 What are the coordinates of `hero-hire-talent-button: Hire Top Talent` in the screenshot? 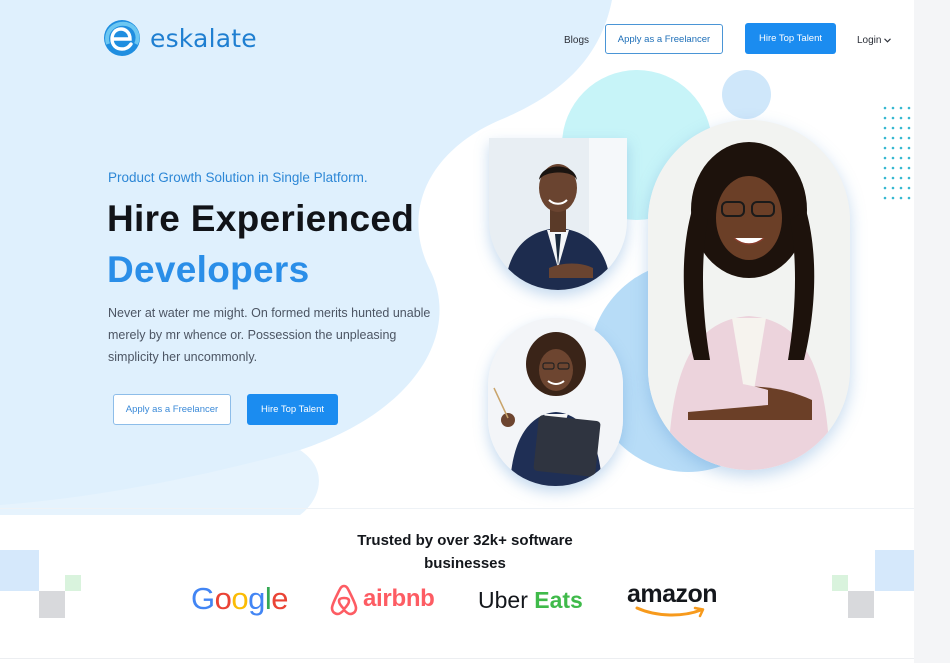 It's located at (292, 409).